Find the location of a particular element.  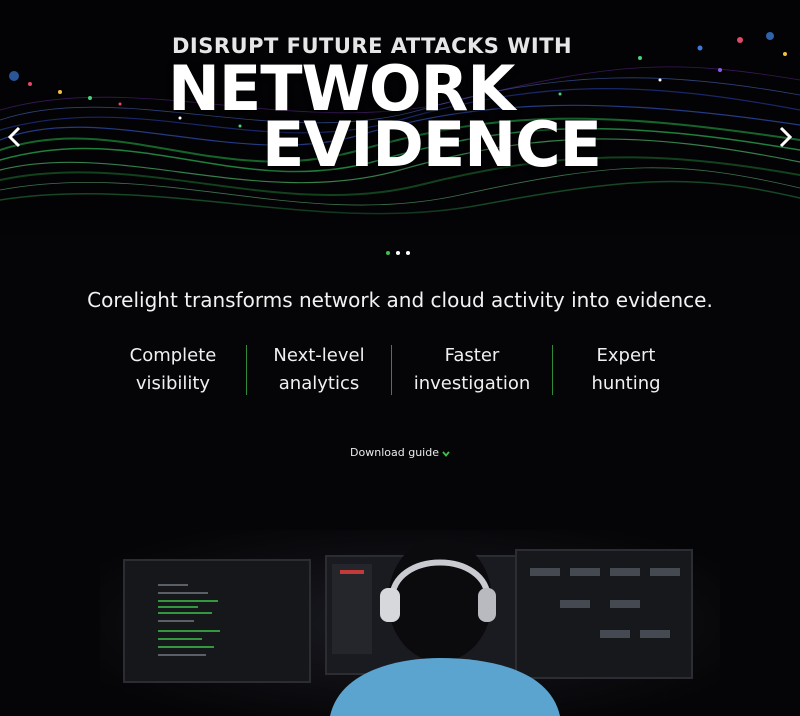

feature-line1: Complete is located at coordinates (173, 355).